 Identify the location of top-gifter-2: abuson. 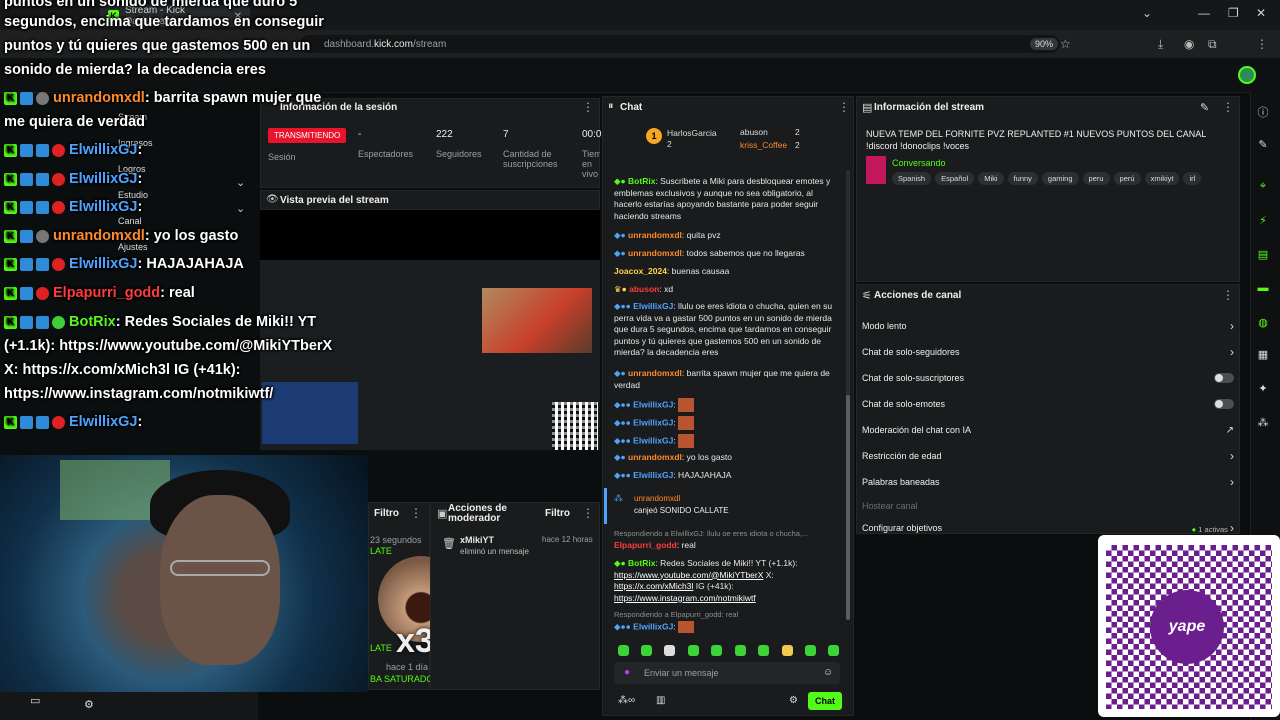
(754, 132).